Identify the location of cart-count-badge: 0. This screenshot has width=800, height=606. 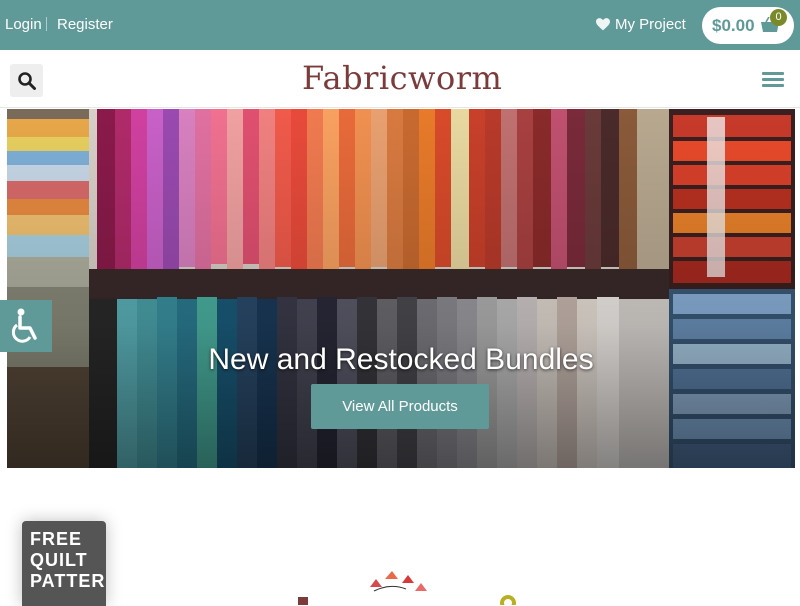
(778, 17).